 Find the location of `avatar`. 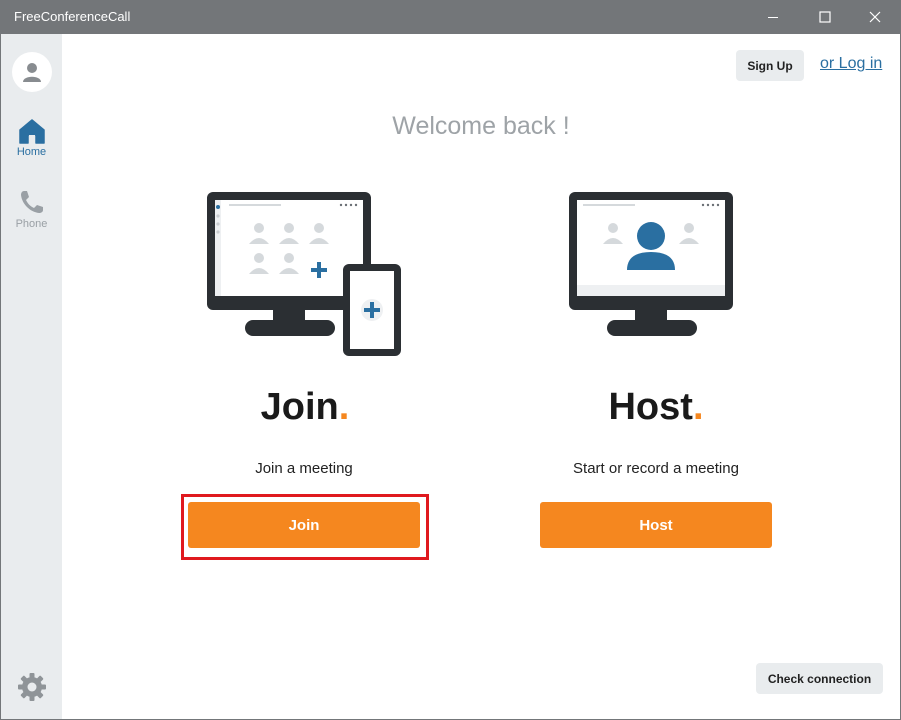

avatar is located at coordinates (32, 72).